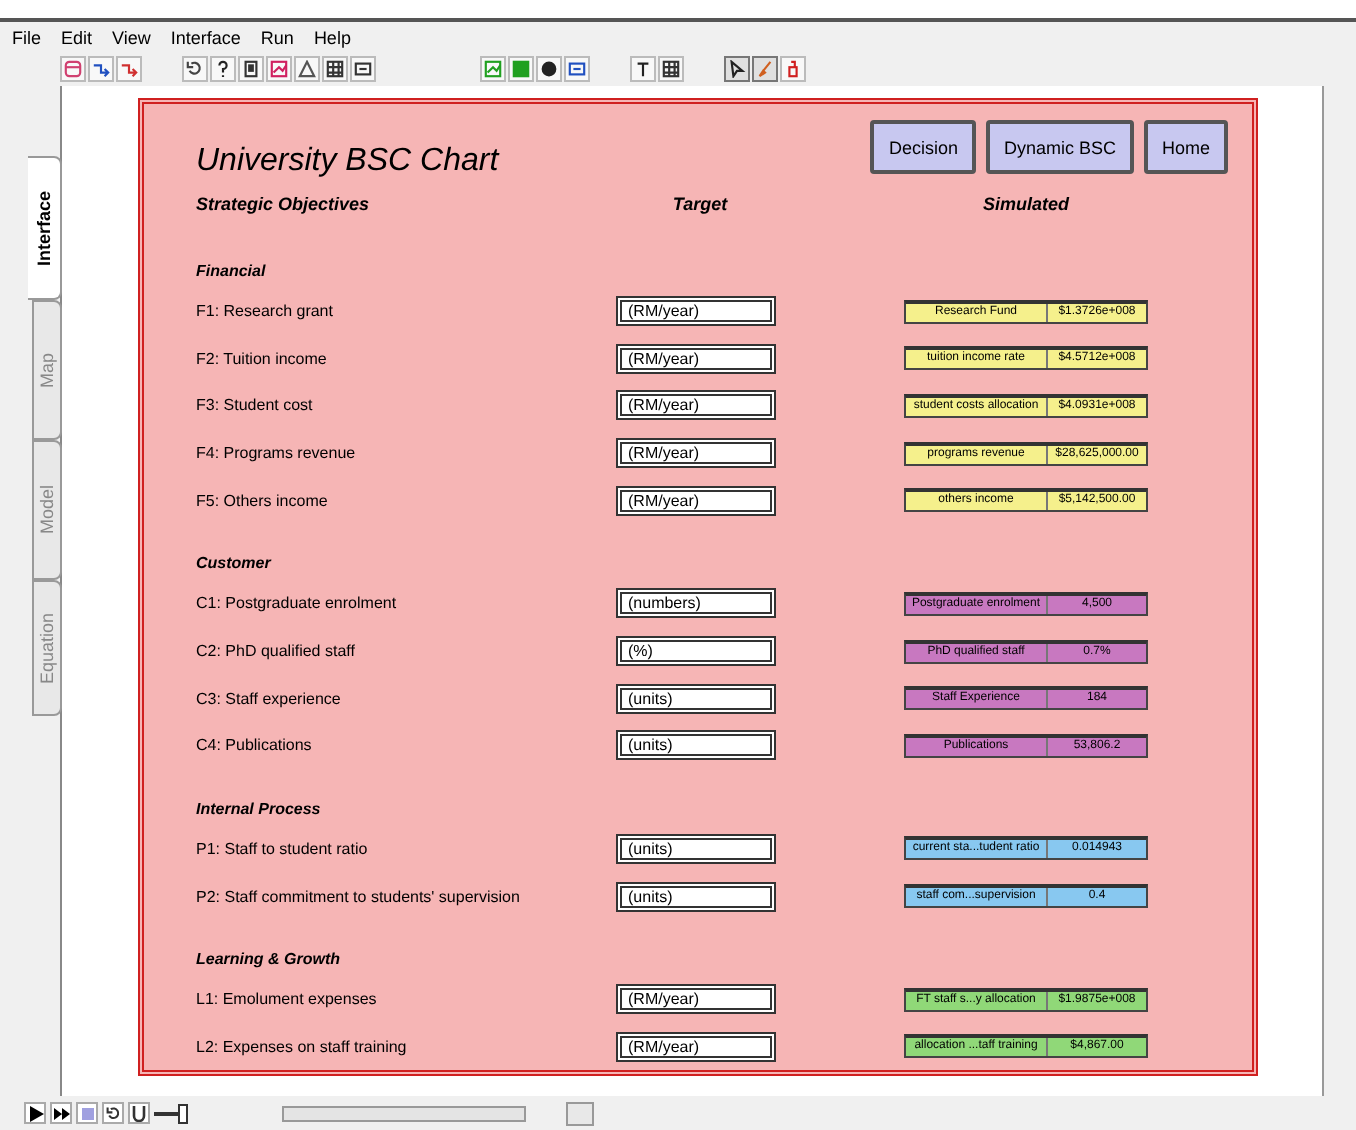  Describe the element at coordinates (580, 1113) in the screenshot. I see `scrollbar` at that location.